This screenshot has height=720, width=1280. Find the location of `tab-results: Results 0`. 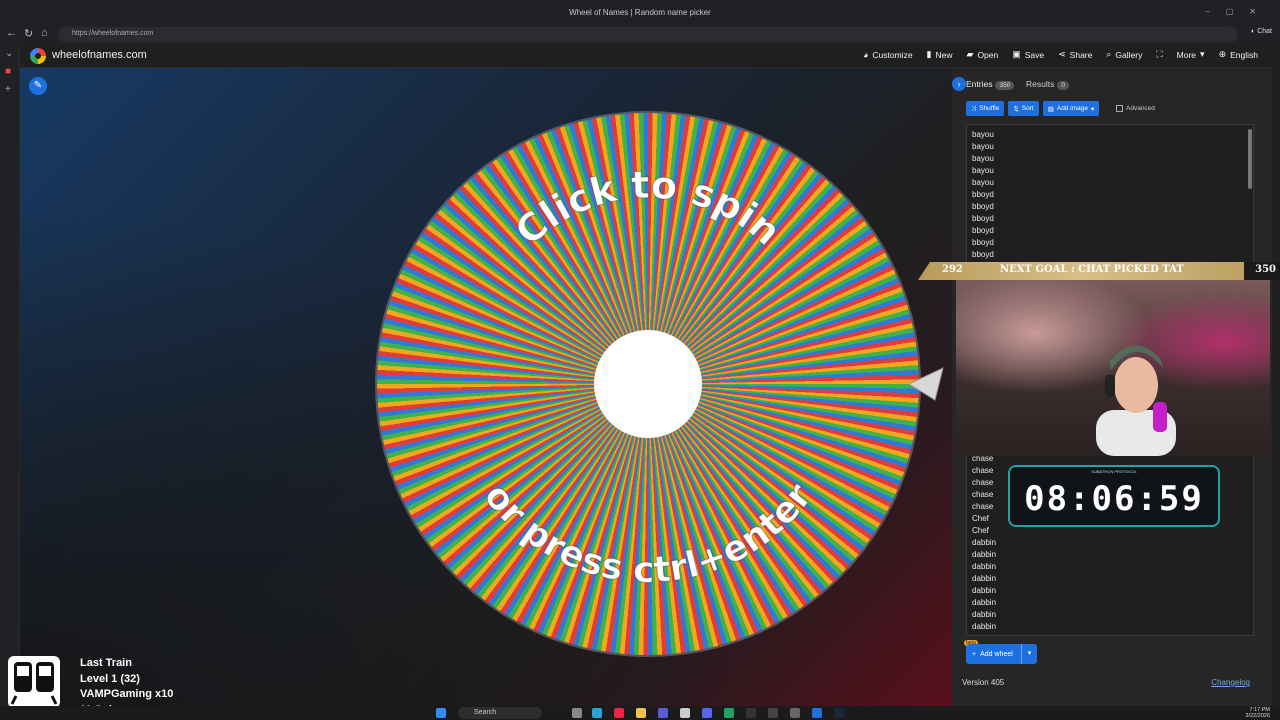

tab-results: Results 0 is located at coordinates (1047, 84).